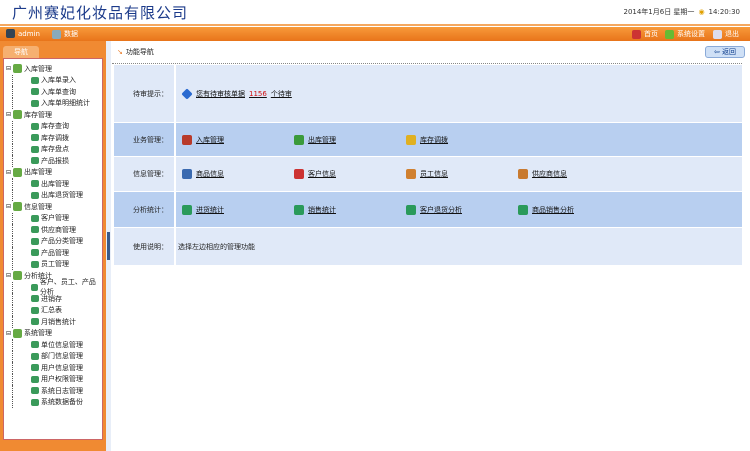 This screenshot has height=451, width=750. Describe the element at coordinates (236, 93) in the screenshot. I see `pending-link: 您有待审核单据 1156 个待审` at that location.